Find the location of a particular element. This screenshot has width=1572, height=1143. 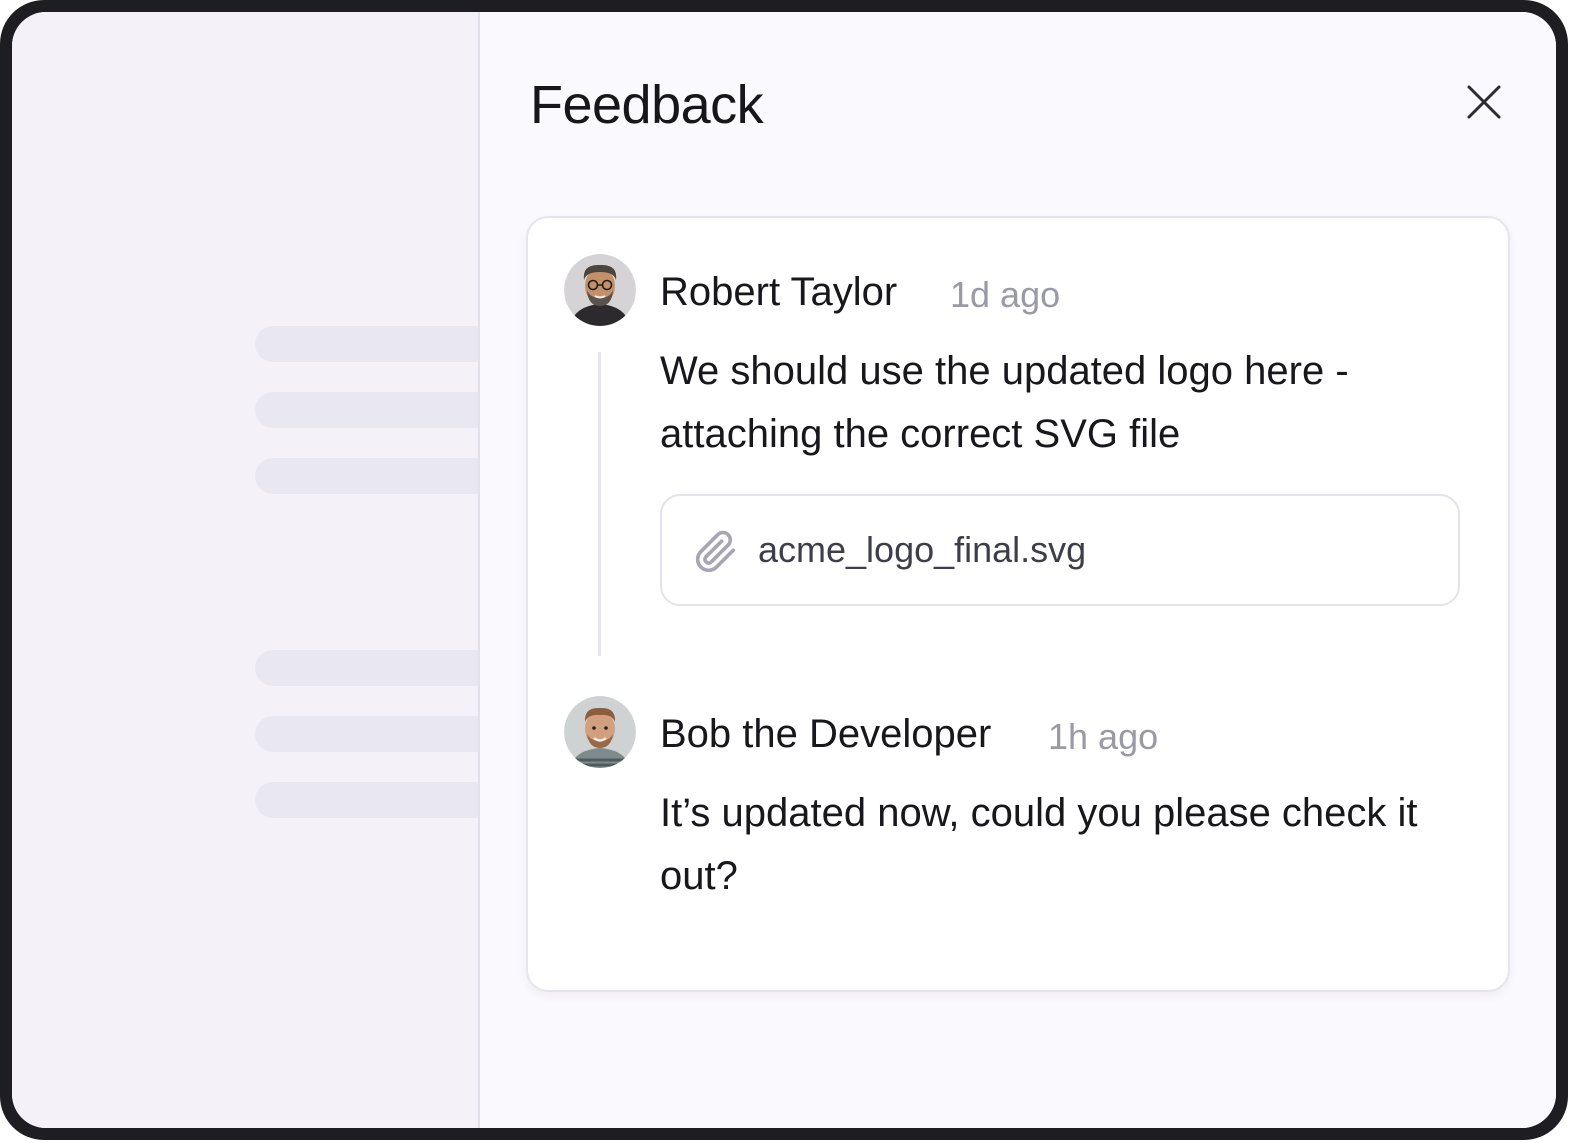

panel-title: Feedback is located at coordinates (647, 105).